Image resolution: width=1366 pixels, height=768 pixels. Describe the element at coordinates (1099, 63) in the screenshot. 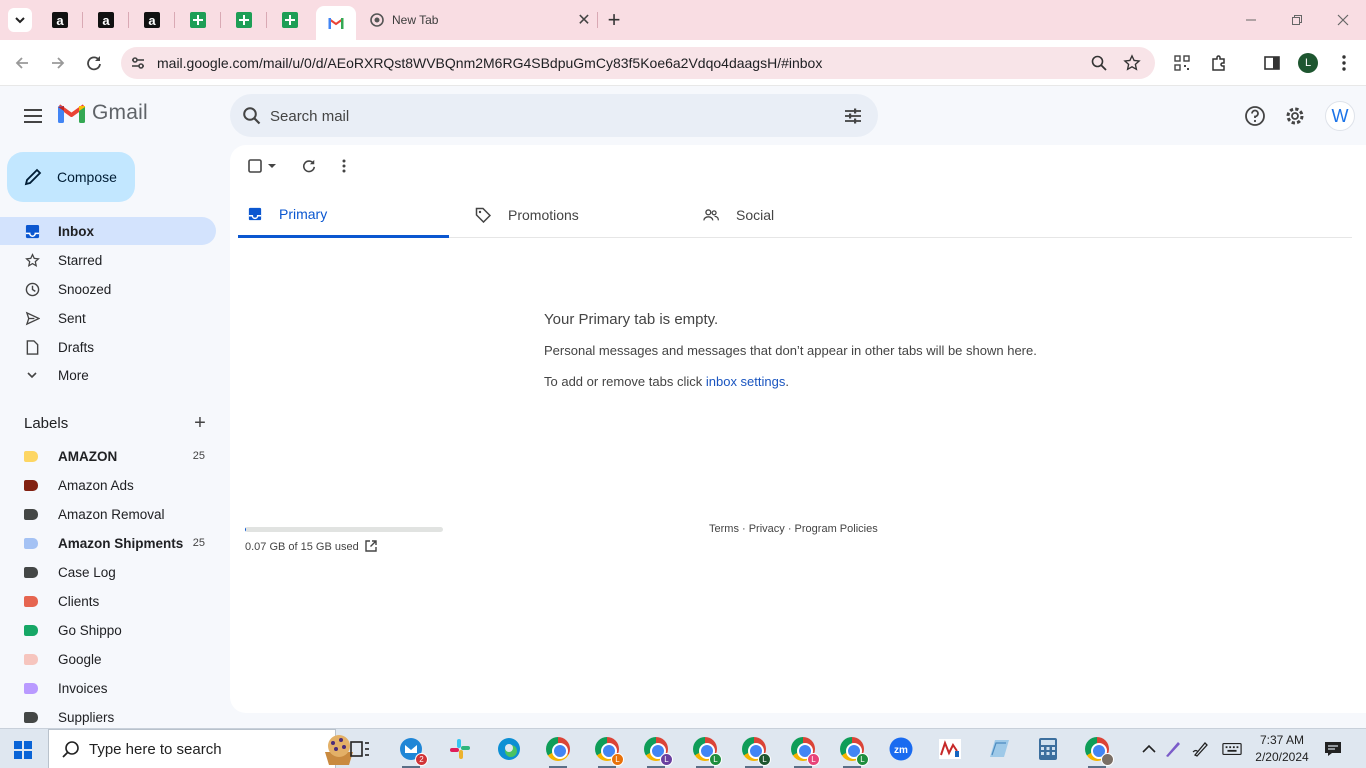

I see `zoom-button` at that location.